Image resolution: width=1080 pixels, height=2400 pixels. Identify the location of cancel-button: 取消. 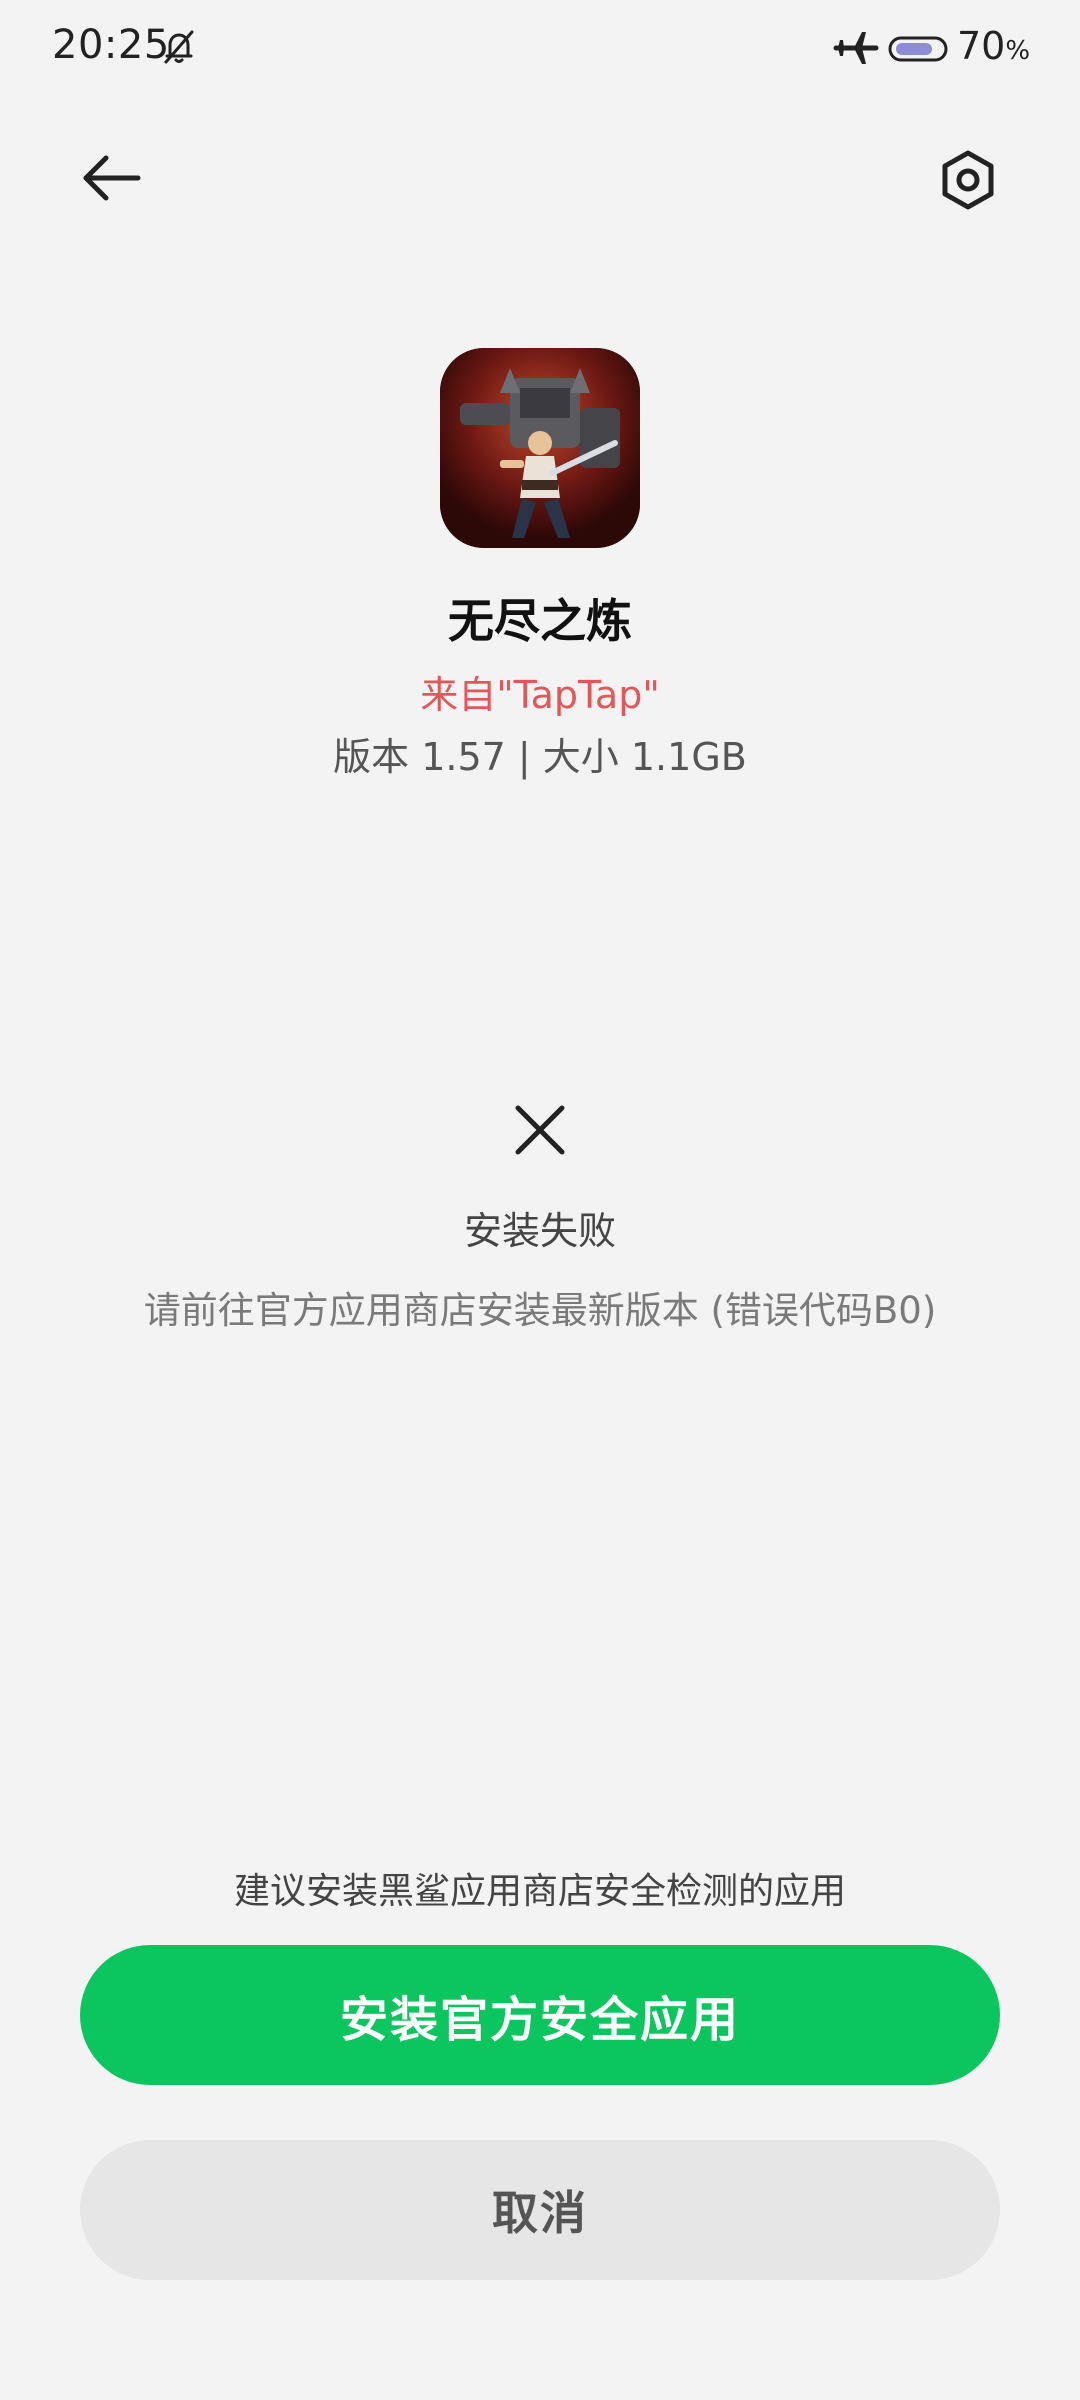
(540, 2210).